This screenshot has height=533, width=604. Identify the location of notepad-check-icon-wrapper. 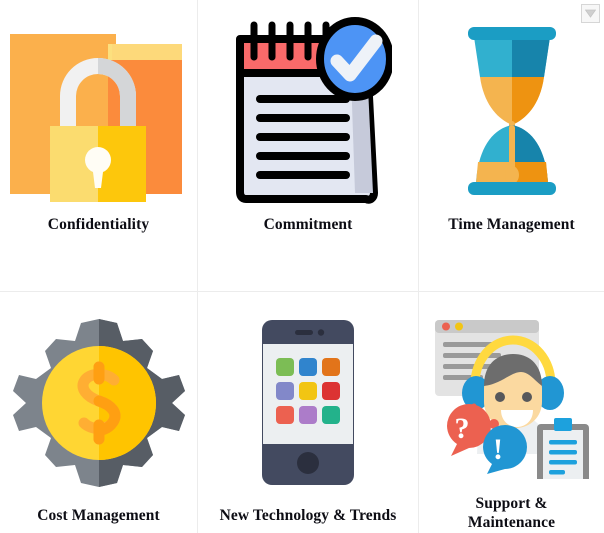
(308, 106).